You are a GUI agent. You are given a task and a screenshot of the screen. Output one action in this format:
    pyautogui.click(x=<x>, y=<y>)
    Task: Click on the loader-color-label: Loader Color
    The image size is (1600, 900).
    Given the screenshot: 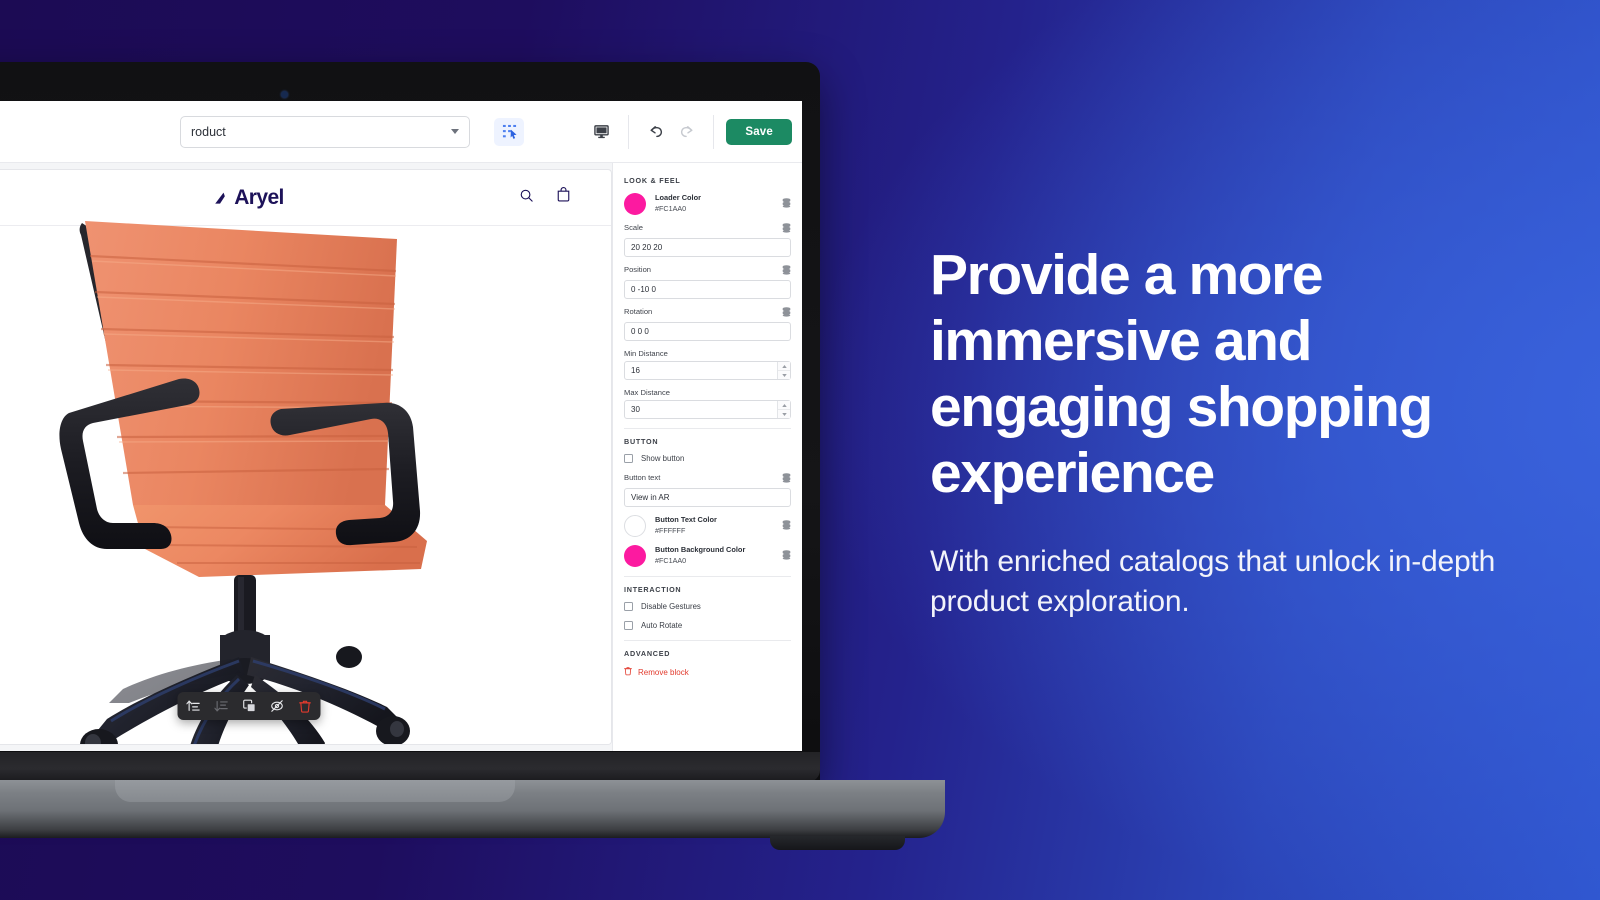 What is the action you would take?
    pyautogui.click(x=678, y=198)
    